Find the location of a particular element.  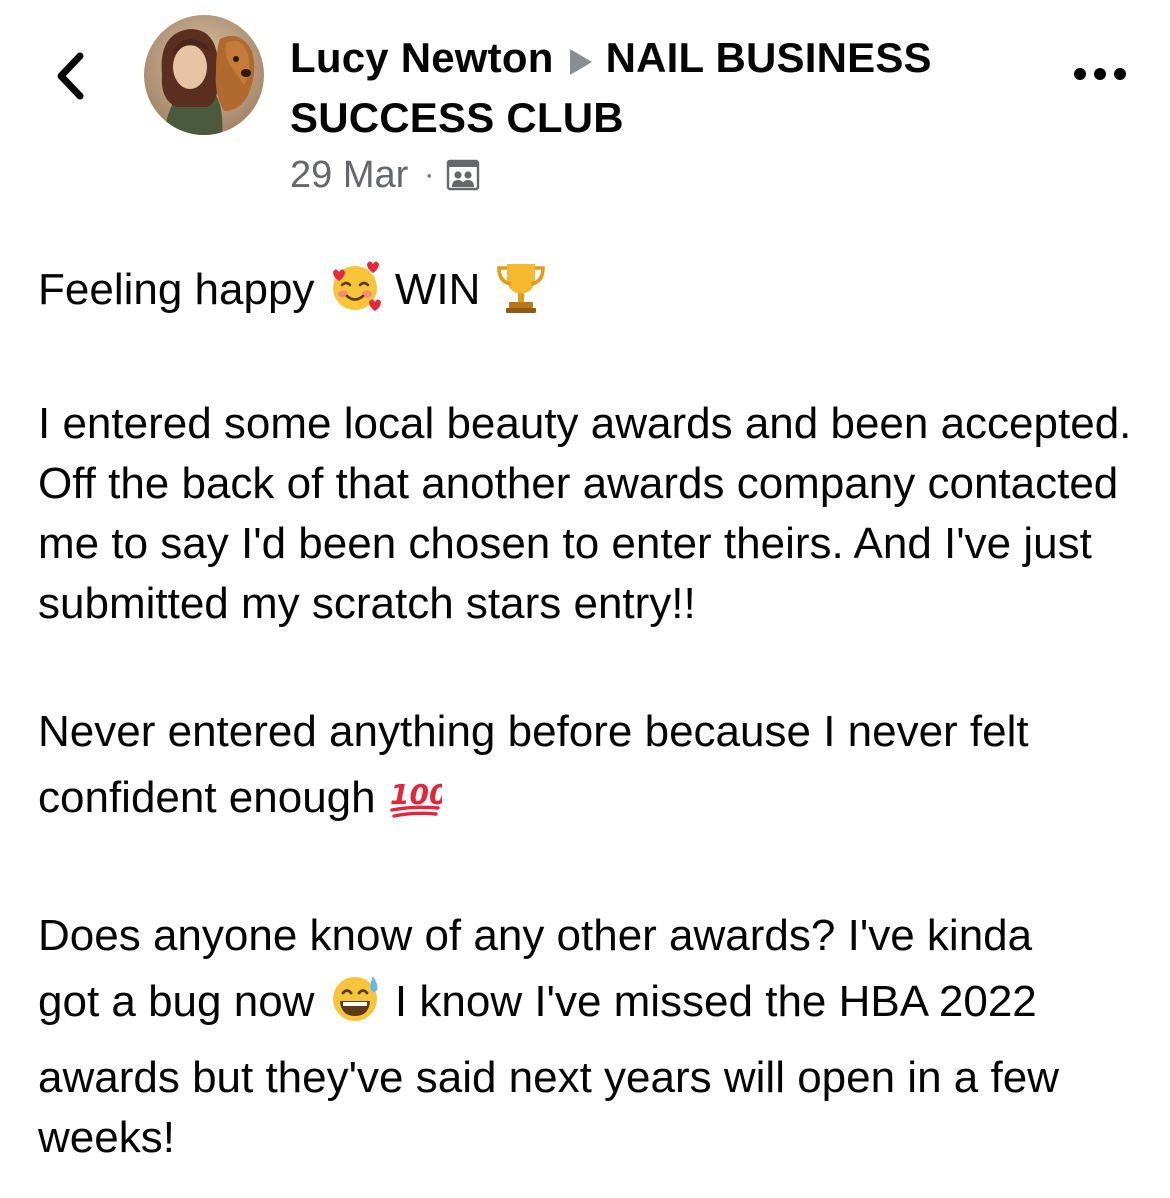

grinning-sweat-icon is located at coordinates (355, 1009).